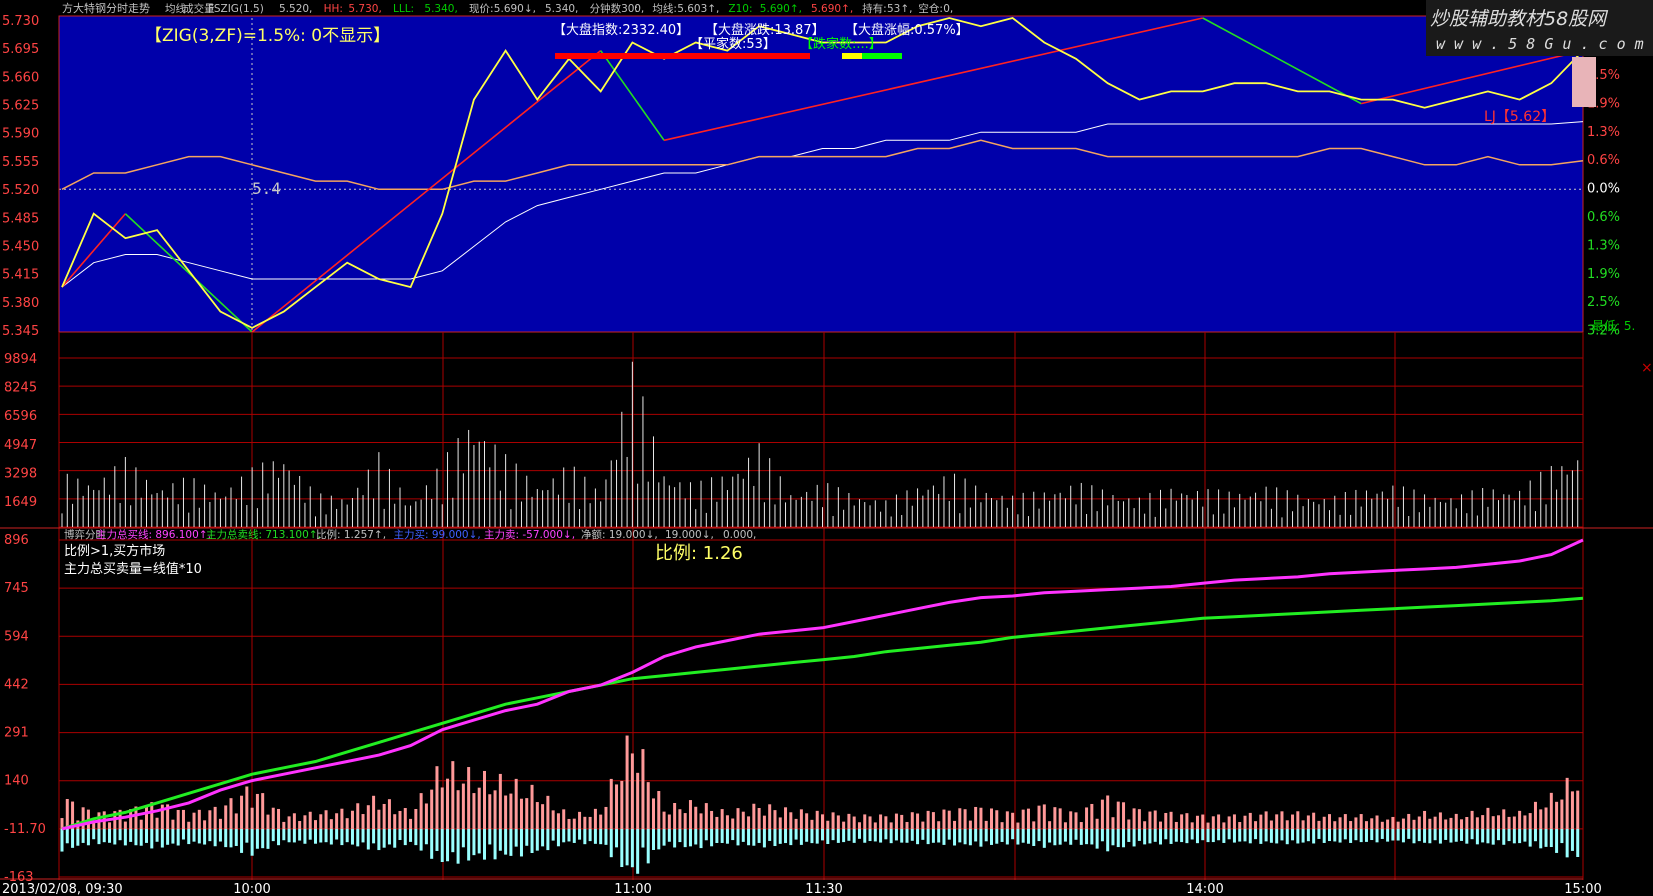 The image size is (1653, 896). I want to click on watermark-line1: 炒股辅助教材58股网, so click(1519, 19).